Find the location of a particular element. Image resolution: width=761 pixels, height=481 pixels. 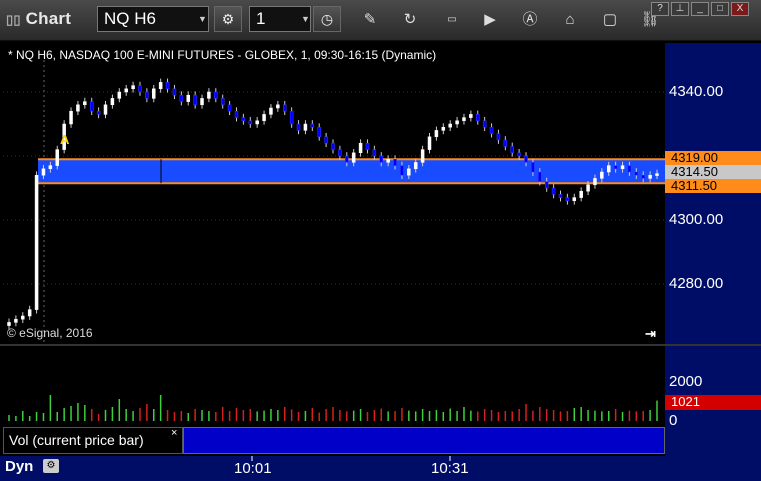

level-band is located at coordinates (351, 171).